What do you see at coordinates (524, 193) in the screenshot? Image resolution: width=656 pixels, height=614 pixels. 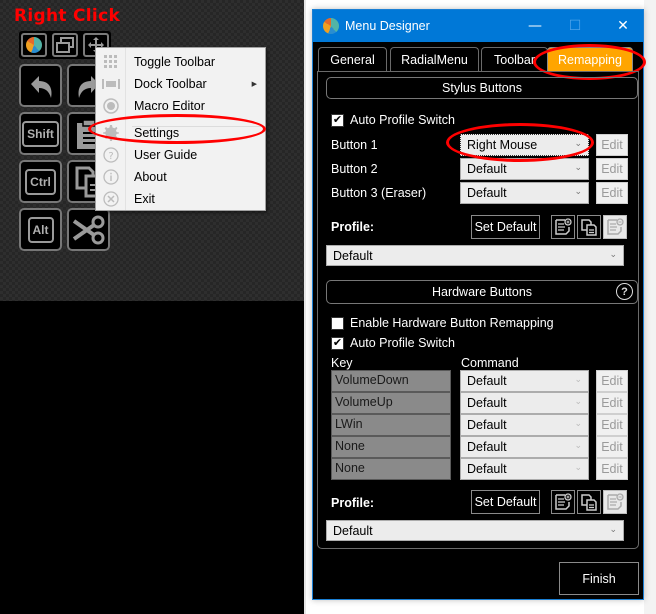 I see `button-3-select: Default ⌄` at bounding box center [524, 193].